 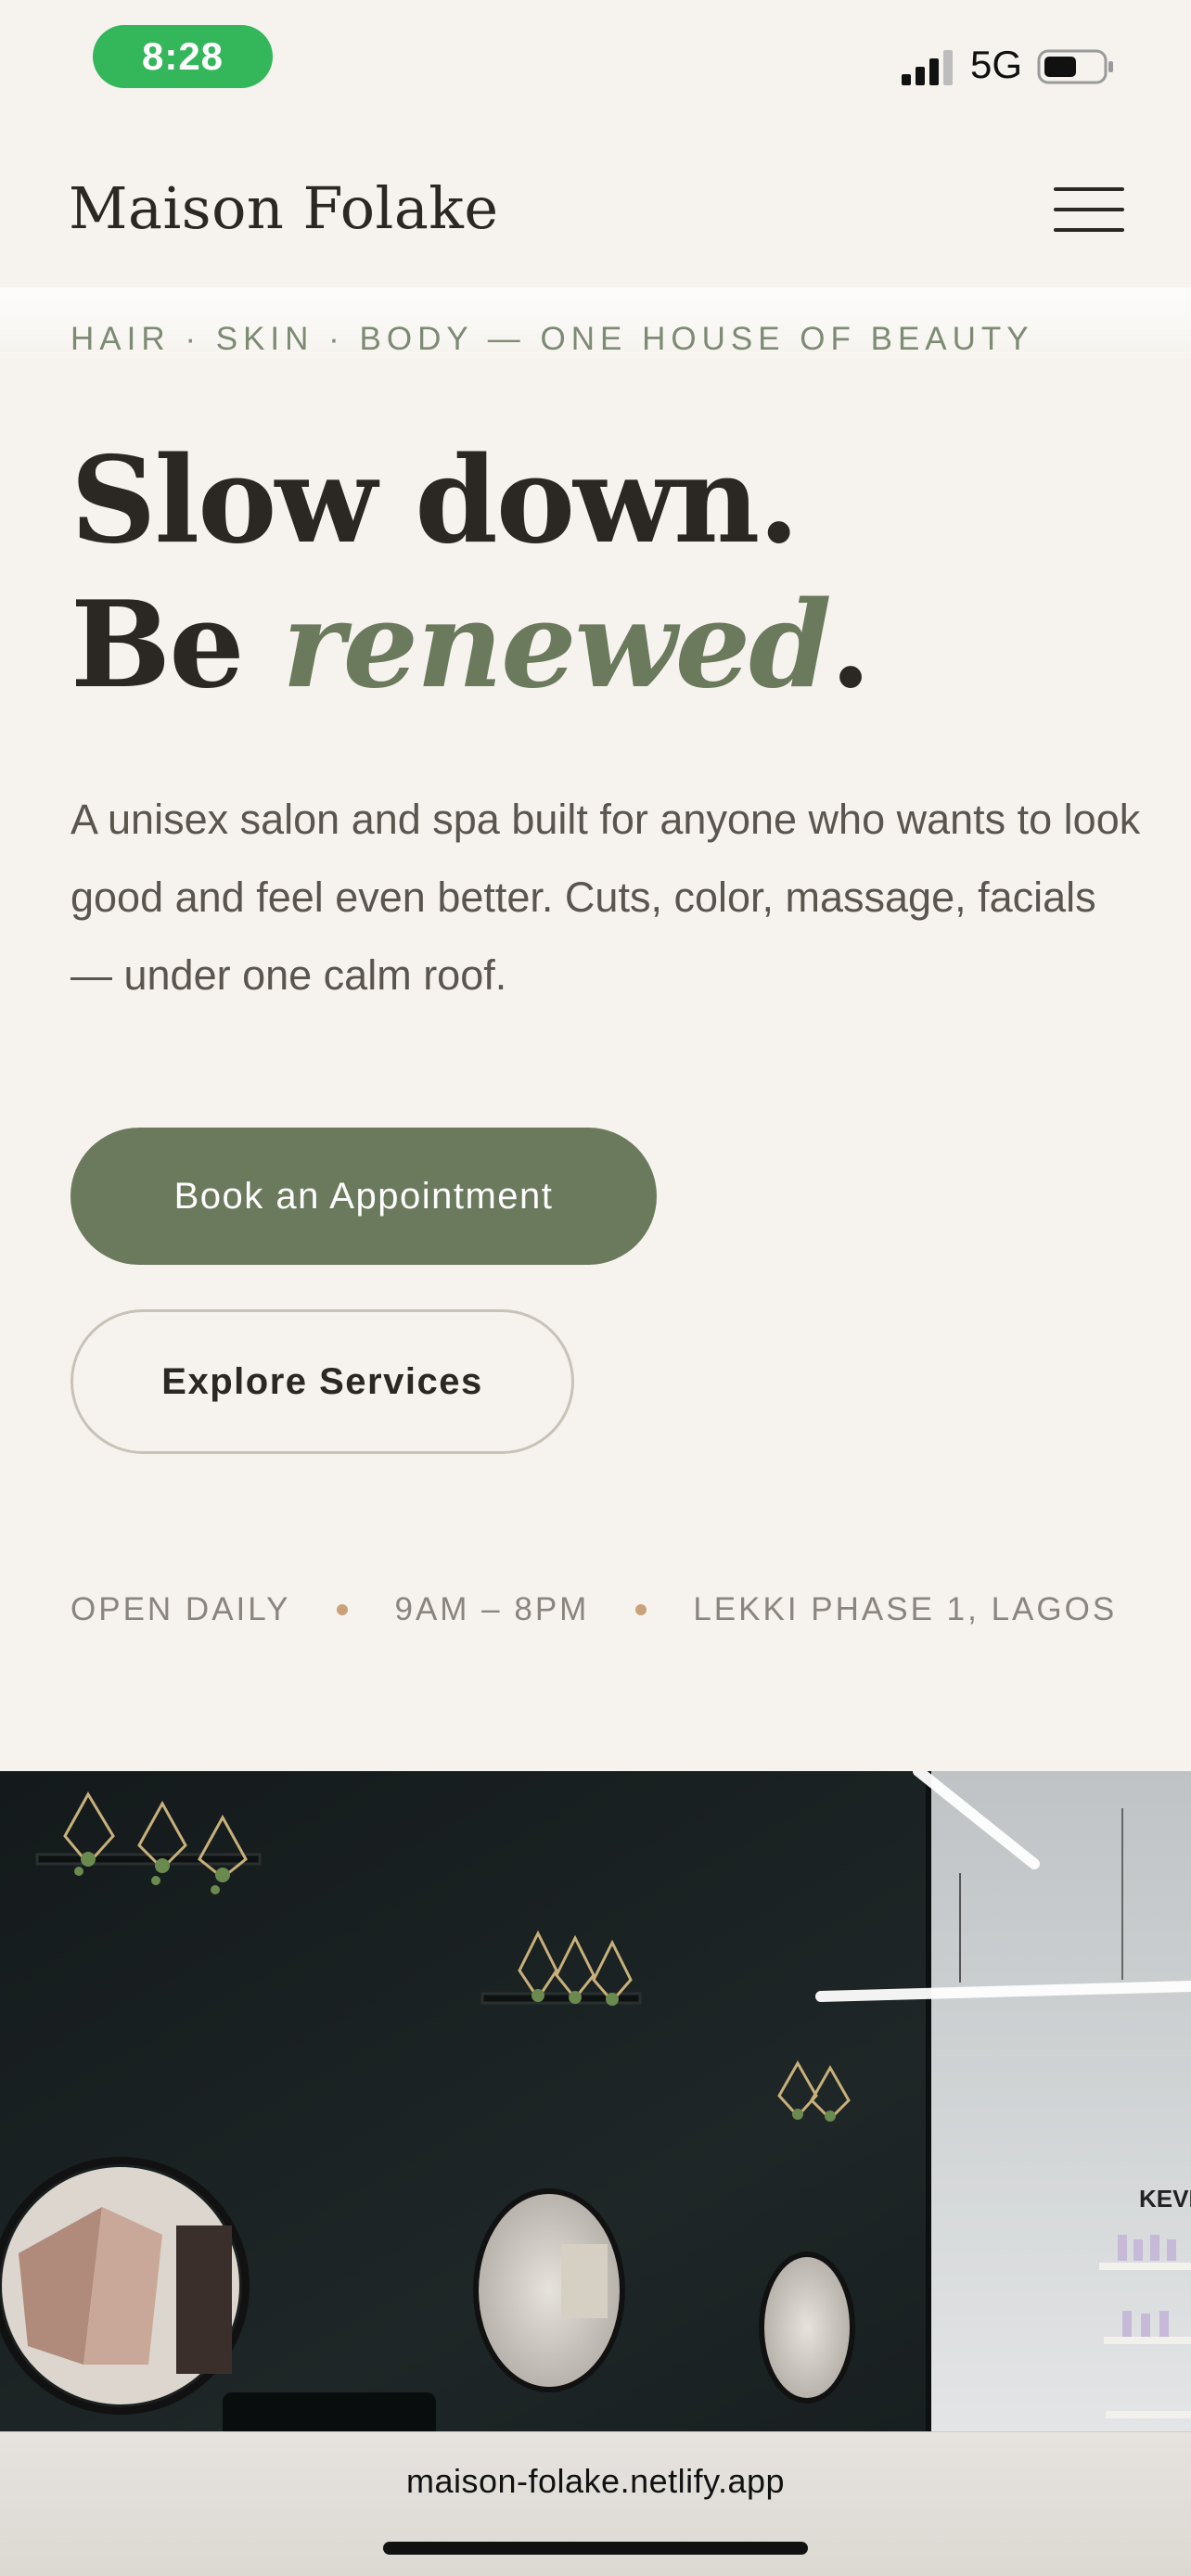 I want to click on headline-line-2-suffix: ., so click(x=850, y=645).